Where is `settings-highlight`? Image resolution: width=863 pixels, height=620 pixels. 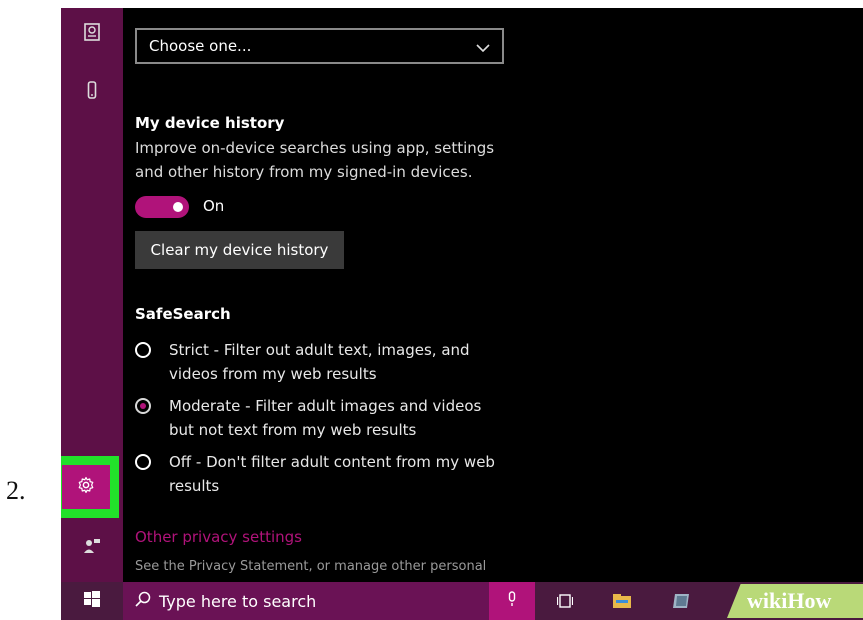 settings-highlight is located at coordinates (90, 487).